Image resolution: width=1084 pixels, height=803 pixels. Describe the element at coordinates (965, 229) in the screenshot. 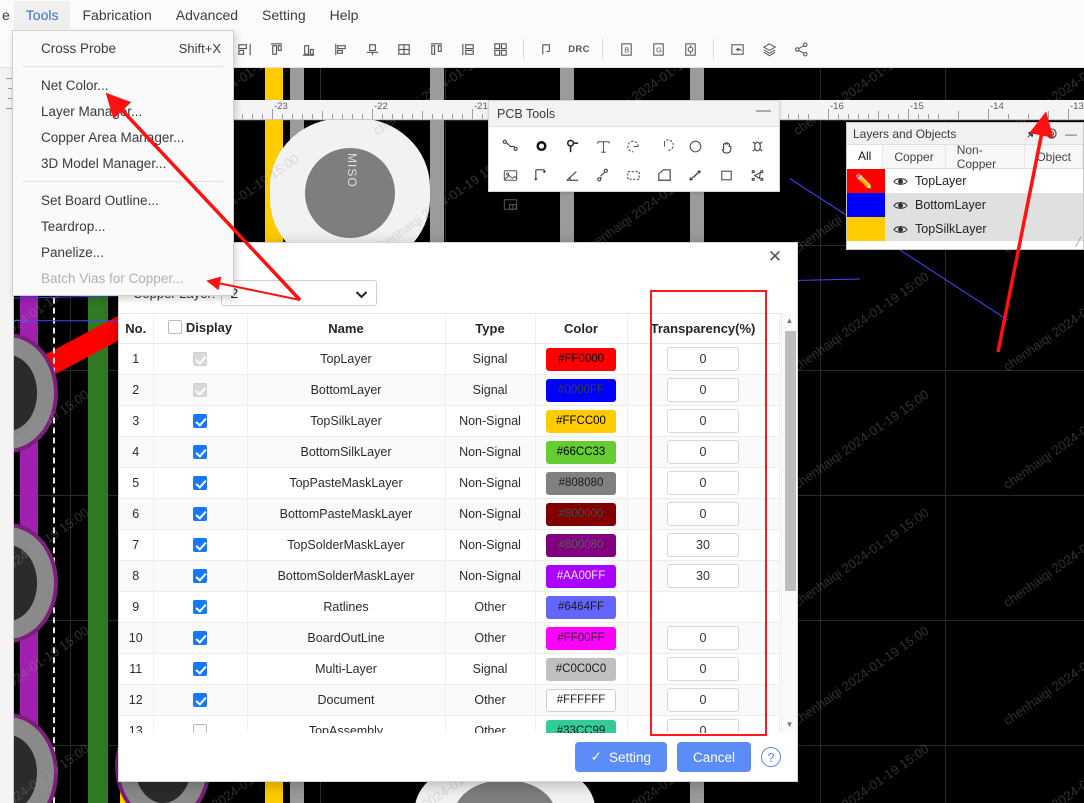

I see `layer-row-topsilklayer: TopSilkLayer` at that location.